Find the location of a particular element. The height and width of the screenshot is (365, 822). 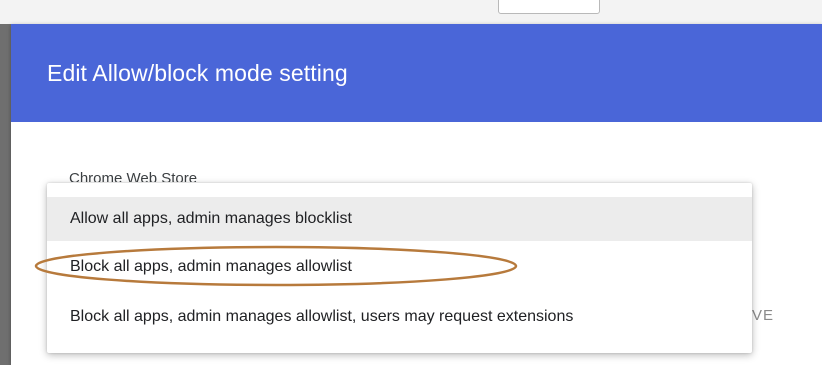

option-label: Block all apps, admin manages allowlist is located at coordinates (211, 266).